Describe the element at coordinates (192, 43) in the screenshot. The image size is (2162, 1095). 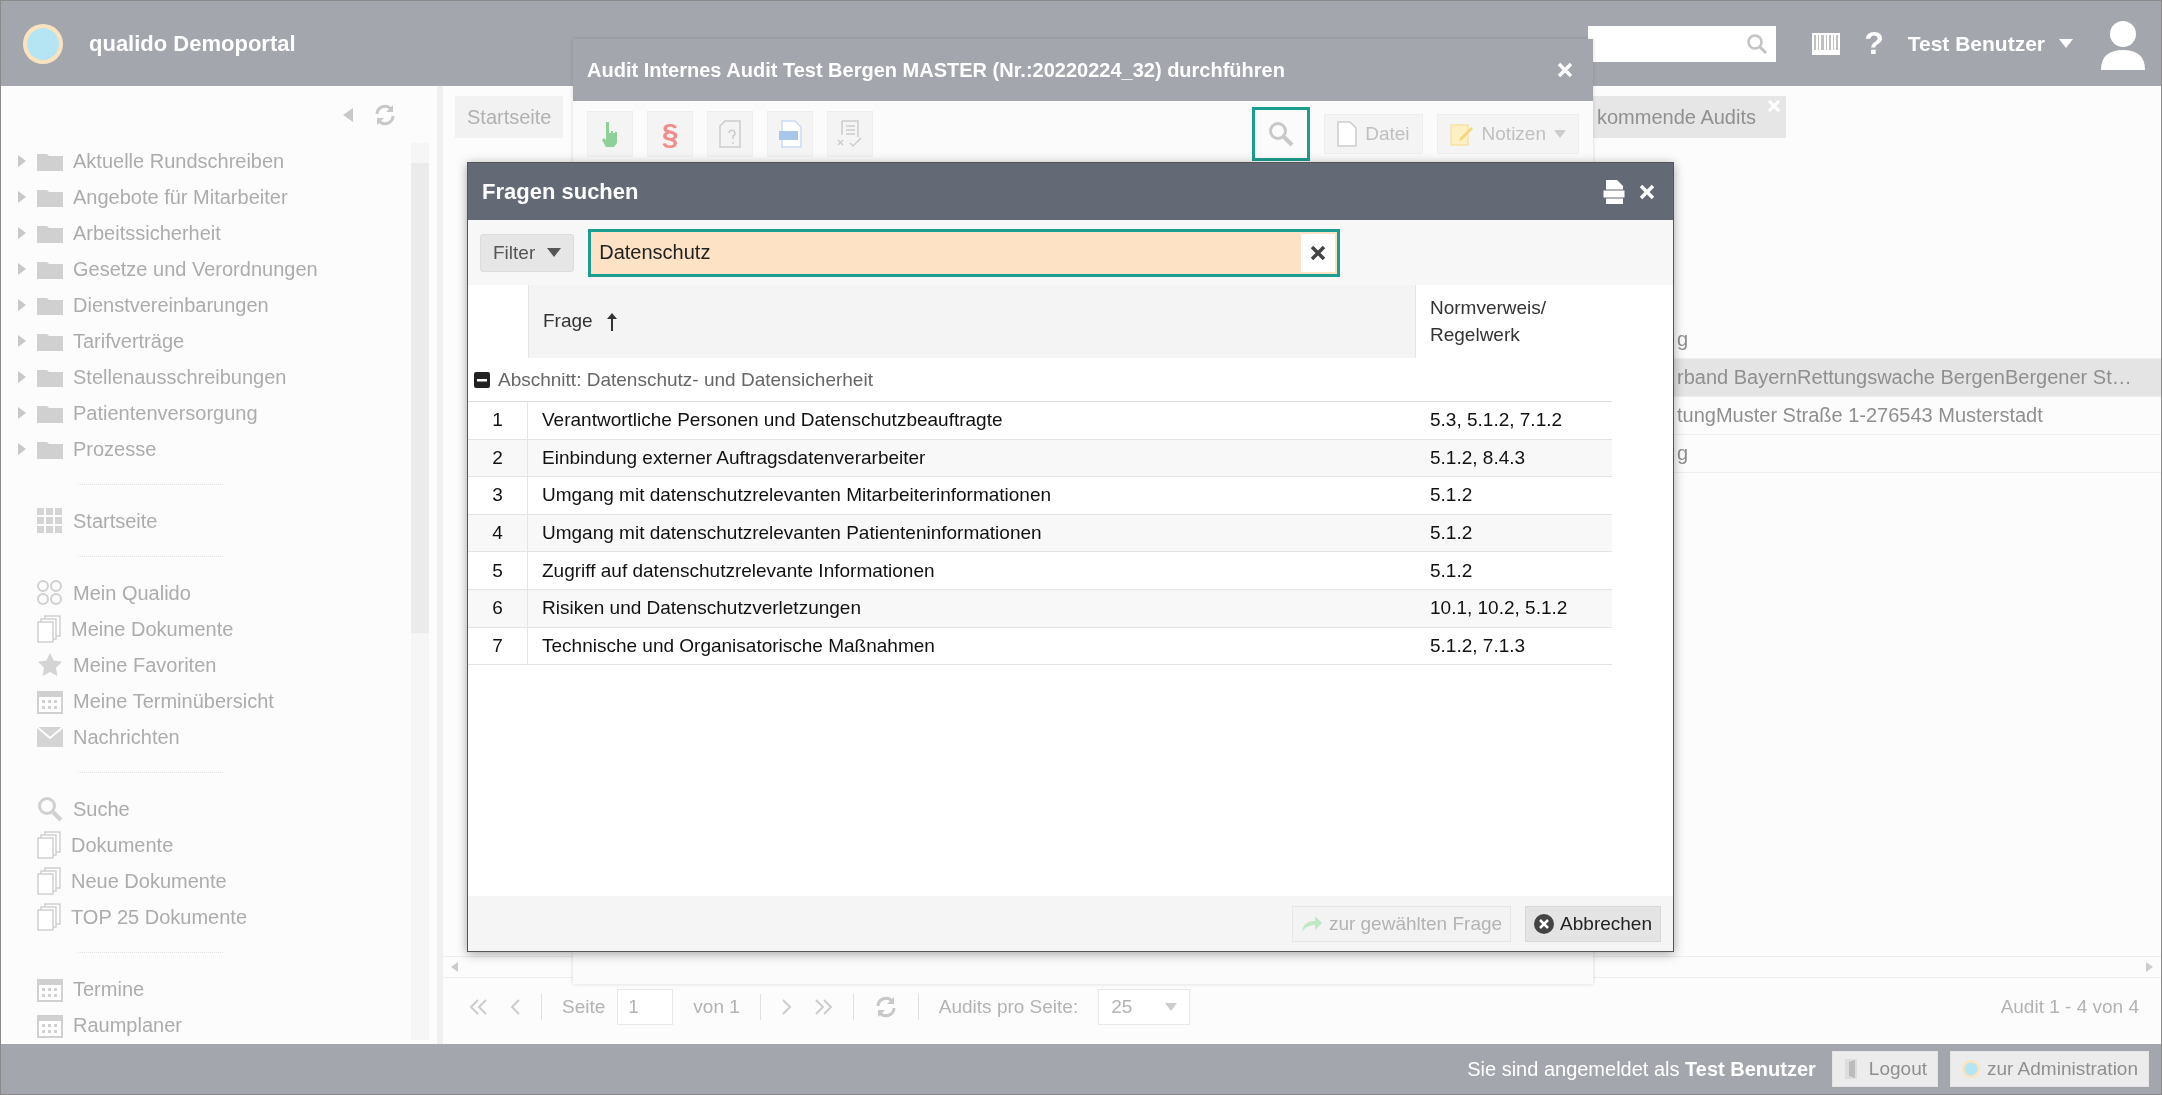
I see `portal-title: qualido Demoportal` at that location.